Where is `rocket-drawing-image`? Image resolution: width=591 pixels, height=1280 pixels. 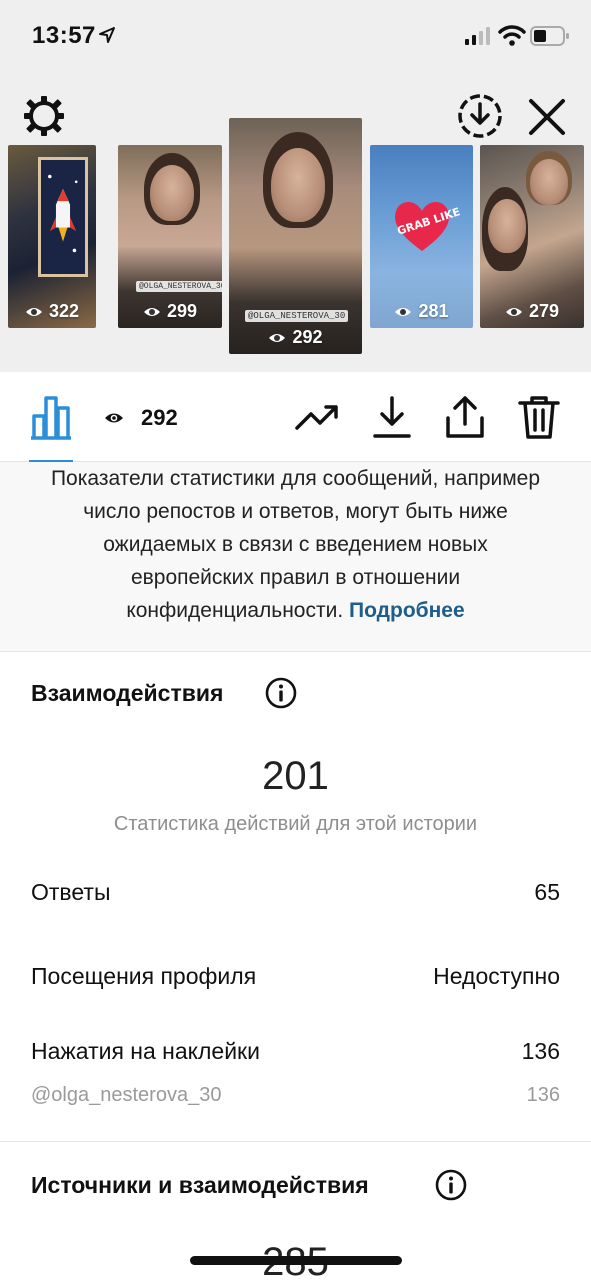 rocket-drawing-image is located at coordinates (63, 217).